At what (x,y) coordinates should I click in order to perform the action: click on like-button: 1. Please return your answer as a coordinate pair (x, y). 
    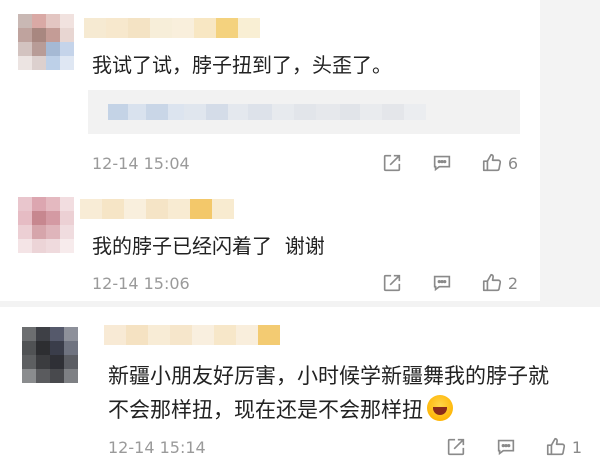
    Looking at the image, I should click on (563, 447).